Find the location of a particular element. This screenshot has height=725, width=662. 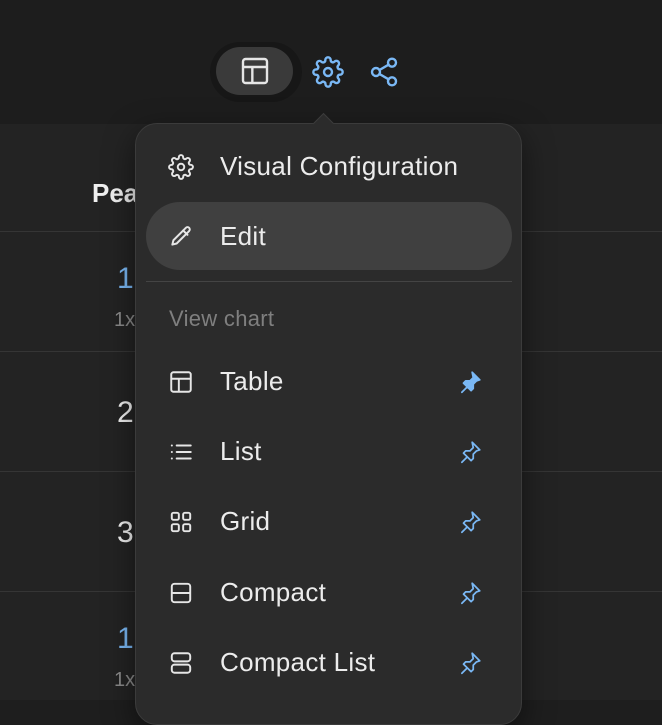

section-label-view-chart: View chart is located at coordinates (222, 318).